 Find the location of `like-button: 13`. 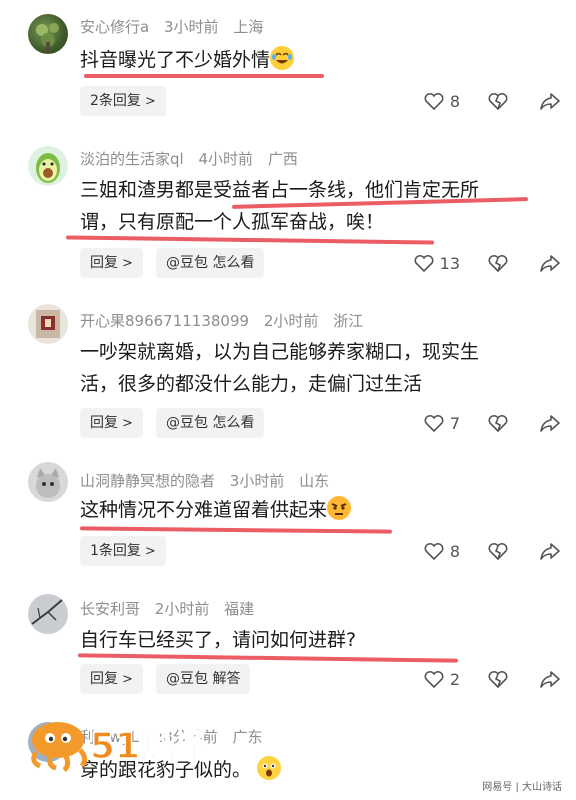

like-button: 13 is located at coordinates (437, 263).